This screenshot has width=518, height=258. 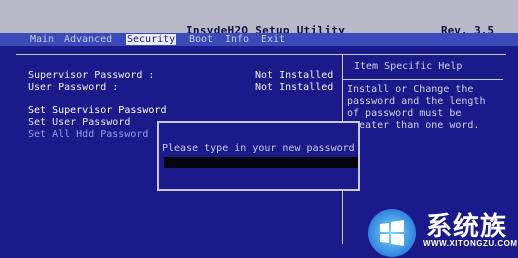 What do you see at coordinates (88, 39) in the screenshot?
I see `tab-advanced: Advanced` at bounding box center [88, 39].